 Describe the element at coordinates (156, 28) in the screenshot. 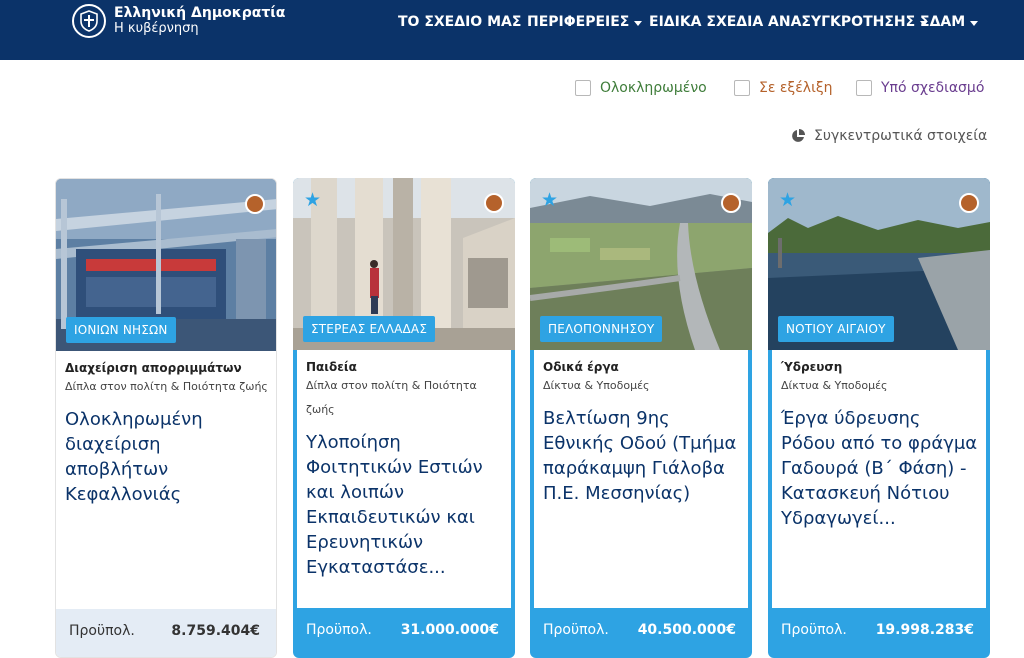

I see `logo-subtitle: Η κυβέρνηση` at that location.